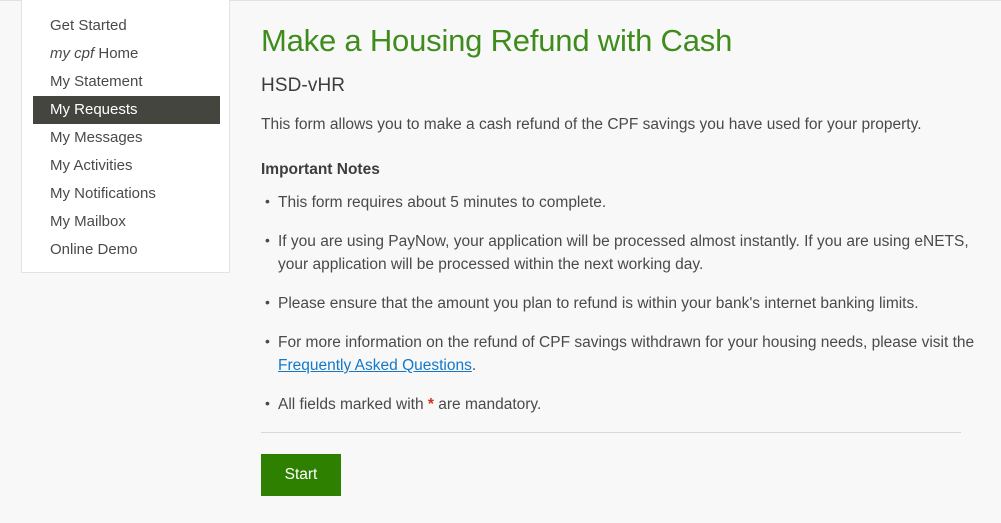  Describe the element at coordinates (118, 53) in the screenshot. I see `sidebar-item-label: Home` at that location.